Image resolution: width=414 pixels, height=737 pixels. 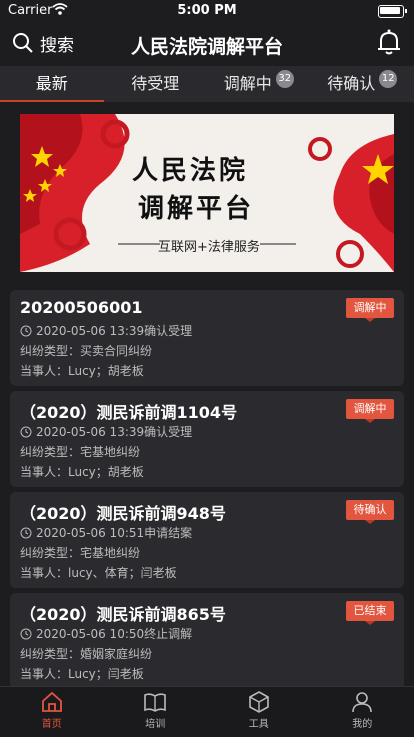 I want to click on tabbar-label: 我的, so click(x=362, y=724).